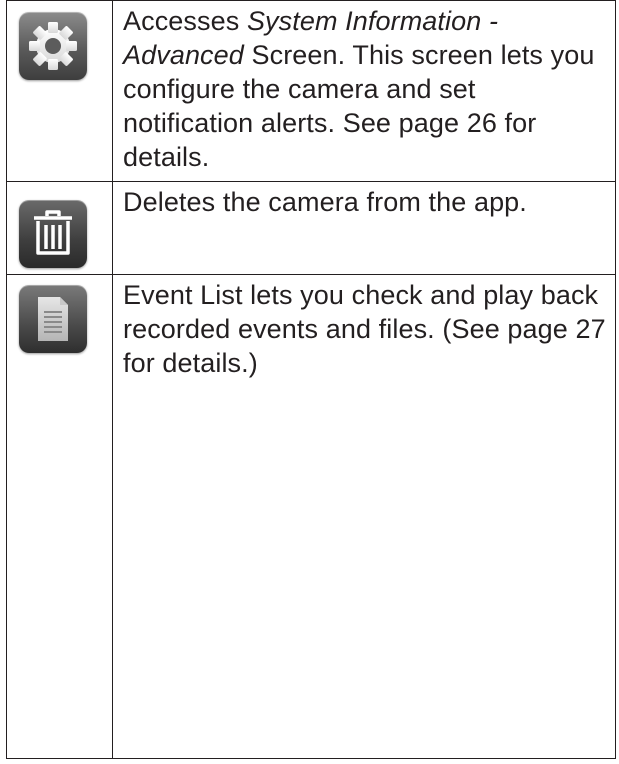 Image resolution: width=619 pixels, height=764 pixels. Describe the element at coordinates (53, 234) in the screenshot. I see `trash-icon` at that location.